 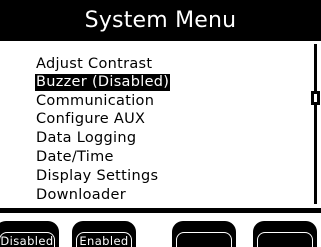 What do you see at coordinates (94, 64) in the screenshot?
I see `menu-item-adjust-contrast: Adjust Contrast` at bounding box center [94, 64].